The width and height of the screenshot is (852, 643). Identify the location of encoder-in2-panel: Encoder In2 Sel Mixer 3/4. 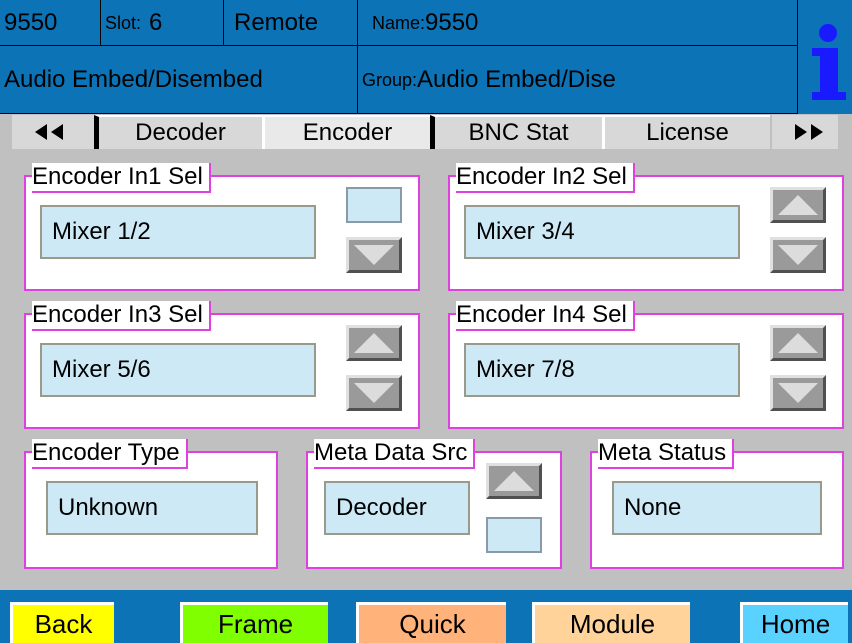
(646, 227).